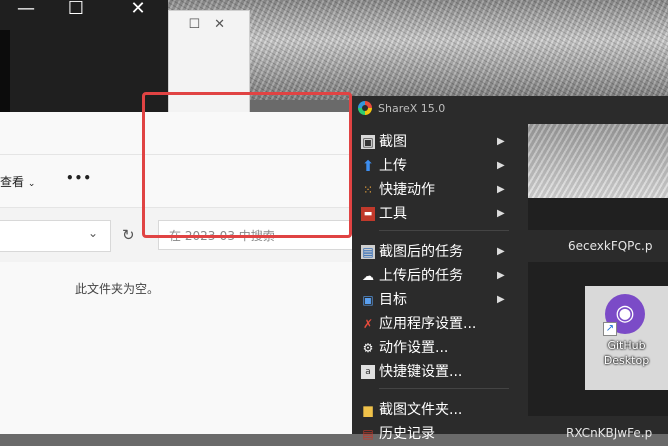 The image size is (668, 446). What do you see at coordinates (407, 434) in the screenshot?
I see `menu-item-label: 历史记录` at bounding box center [407, 434].